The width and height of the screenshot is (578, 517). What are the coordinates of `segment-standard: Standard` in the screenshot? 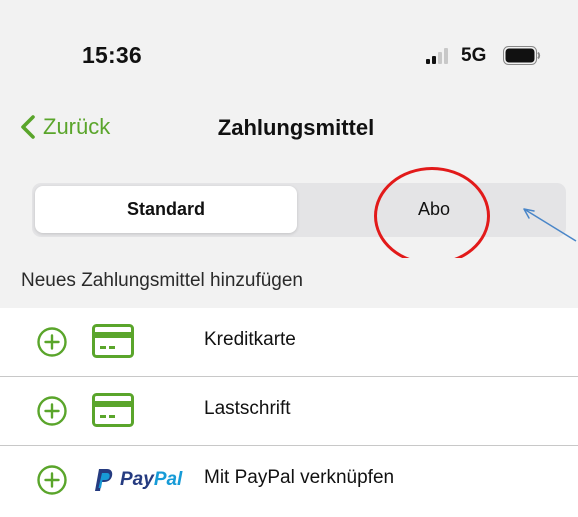 It's located at (166, 209).